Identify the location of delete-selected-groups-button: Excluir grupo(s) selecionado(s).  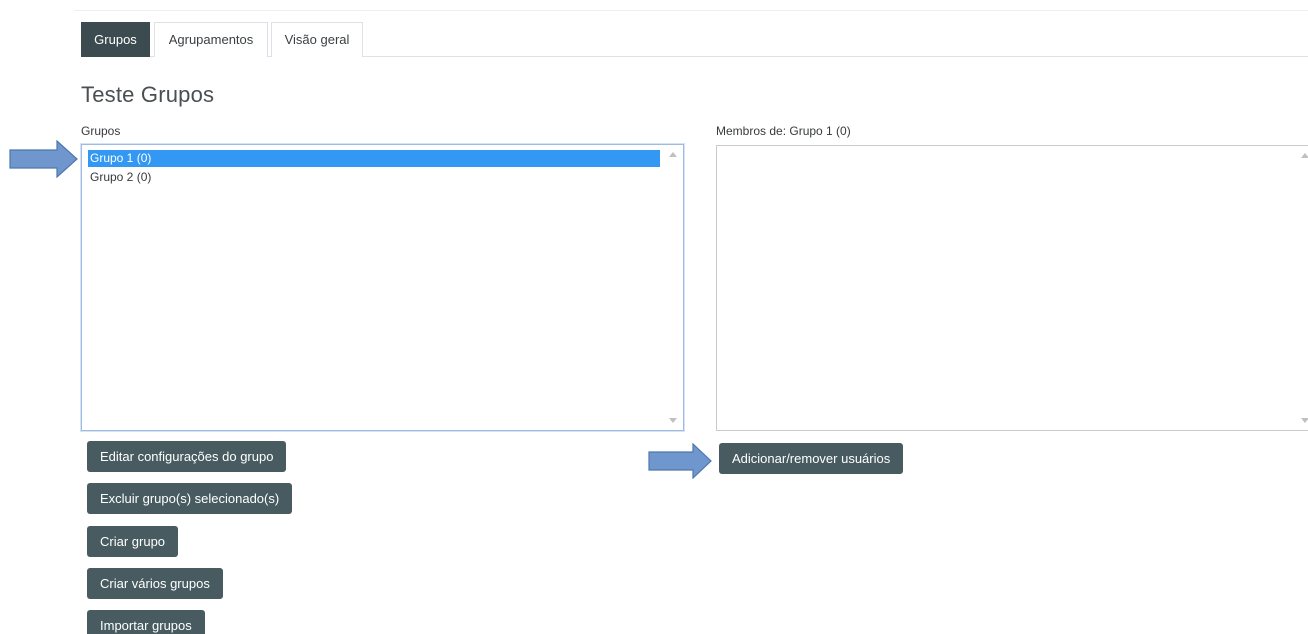
(190, 498).